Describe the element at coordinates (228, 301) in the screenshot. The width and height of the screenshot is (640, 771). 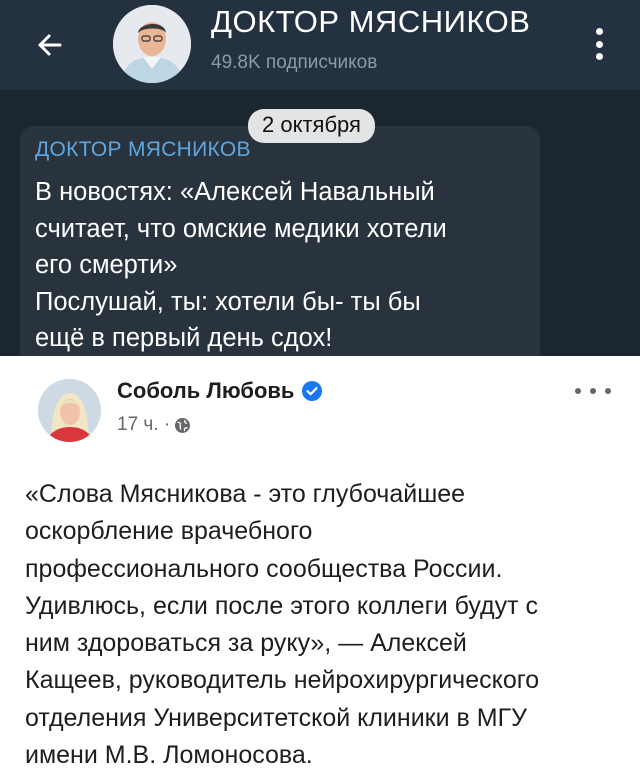
I see `message-line: Послушай, ты: хотели бы- ты бы` at that location.